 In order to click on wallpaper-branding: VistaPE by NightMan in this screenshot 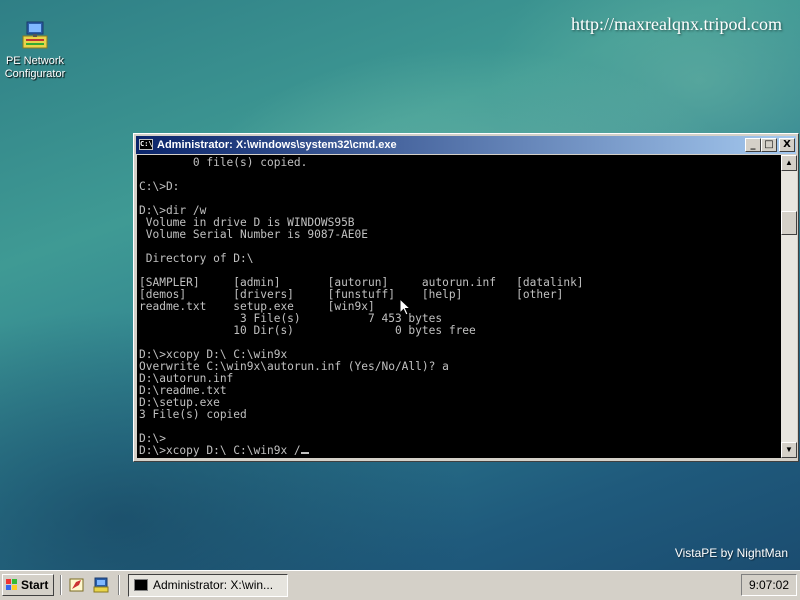, I will do `click(731, 553)`.